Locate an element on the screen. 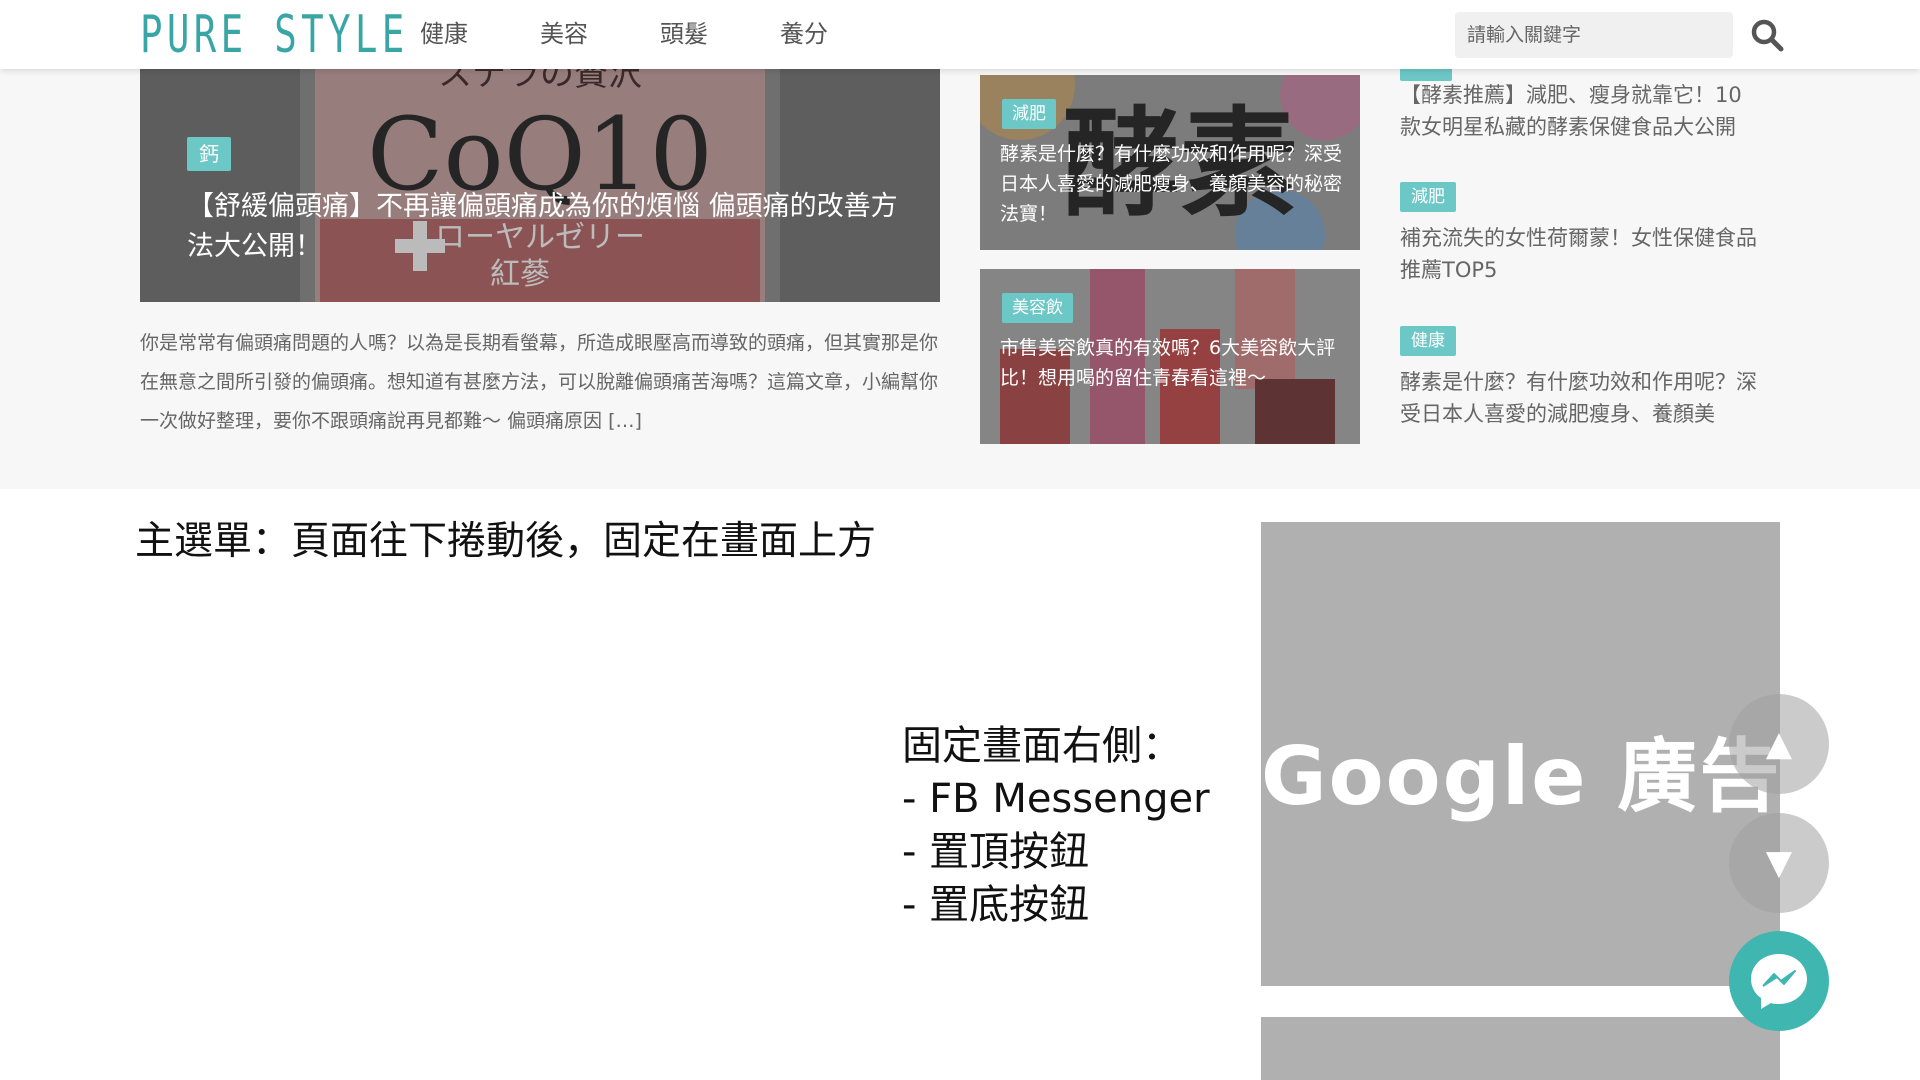  search-icon is located at coordinates (1767, 35).